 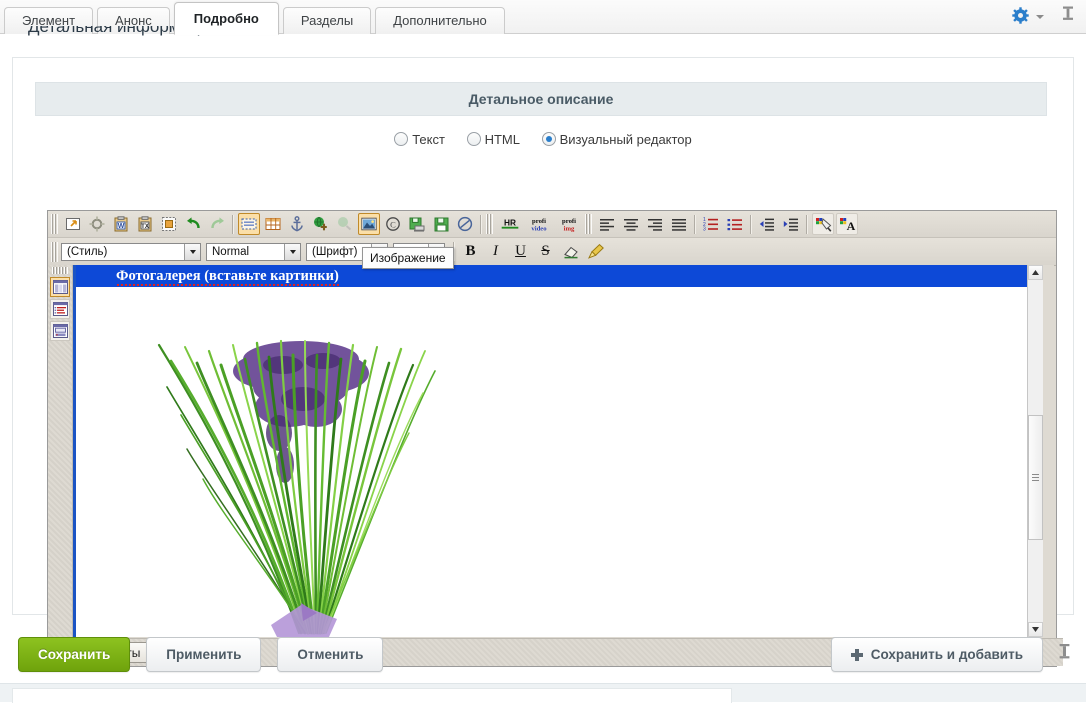 What do you see at coordinates (495, 251) in the screenshot?
I see `italic-button: I` at bounding box center [495, 251].